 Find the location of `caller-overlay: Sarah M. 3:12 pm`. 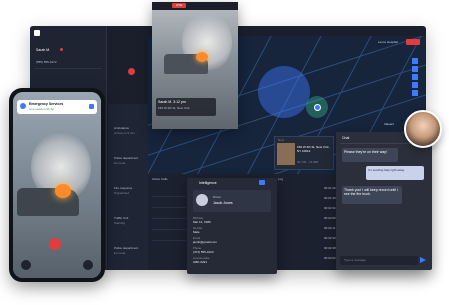

caller-overlay: Sarah M. 3:12 pm is located at coordinates (172, 102).